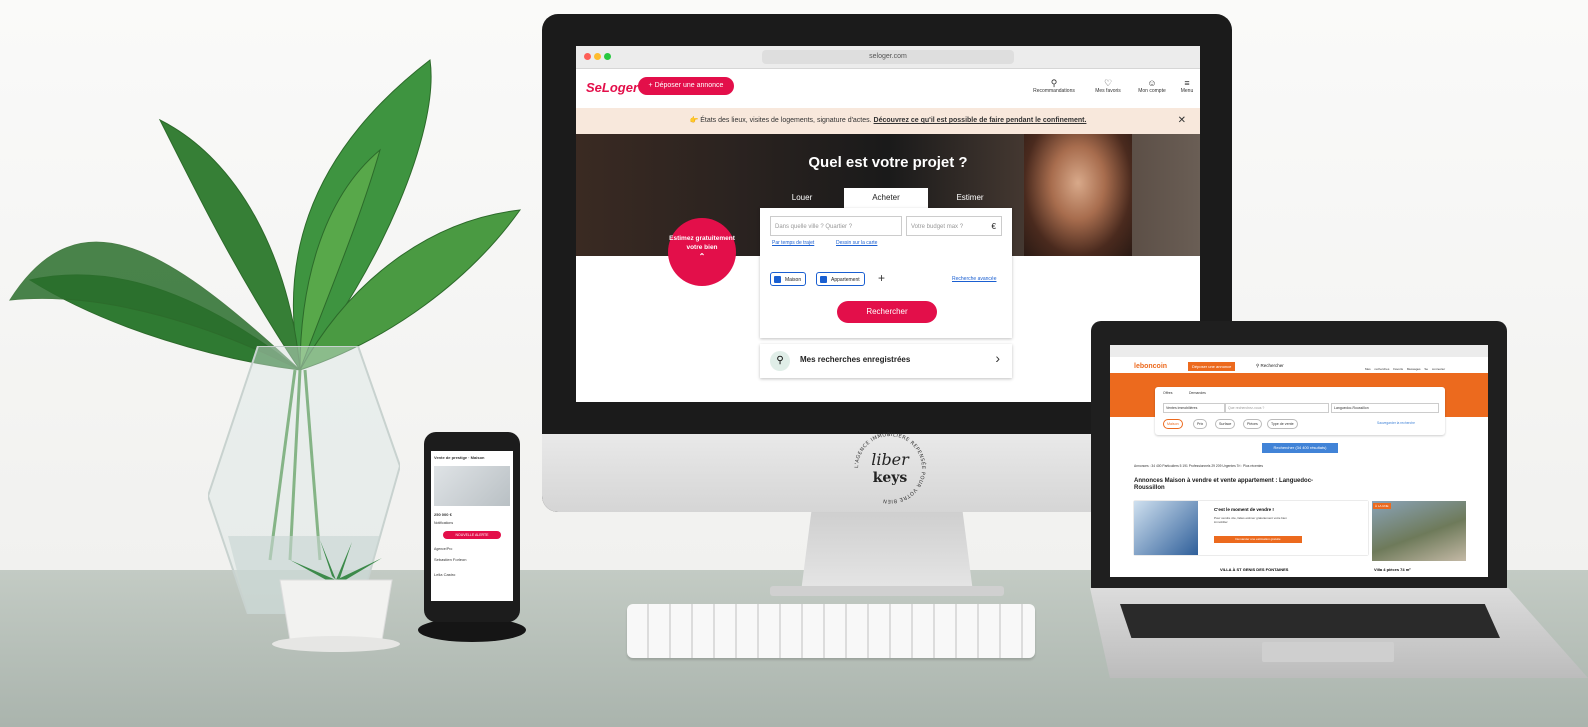 This screenshot has height=727, width=1588. I want to click on browser-toolbar: seloger.com, so click(888, 57).